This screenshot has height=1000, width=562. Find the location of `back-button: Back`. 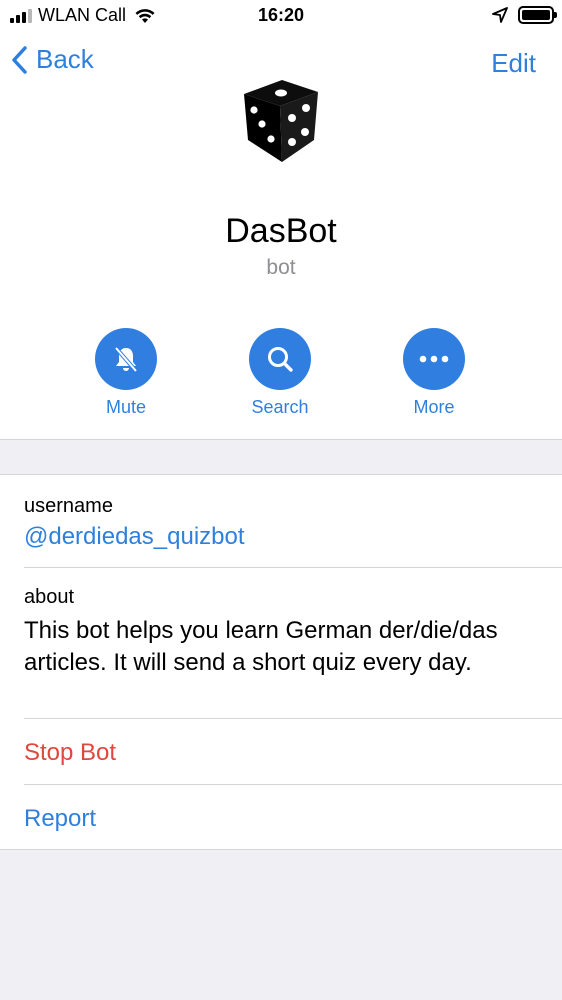

back-button: Back is located at coordinates (52, 59).